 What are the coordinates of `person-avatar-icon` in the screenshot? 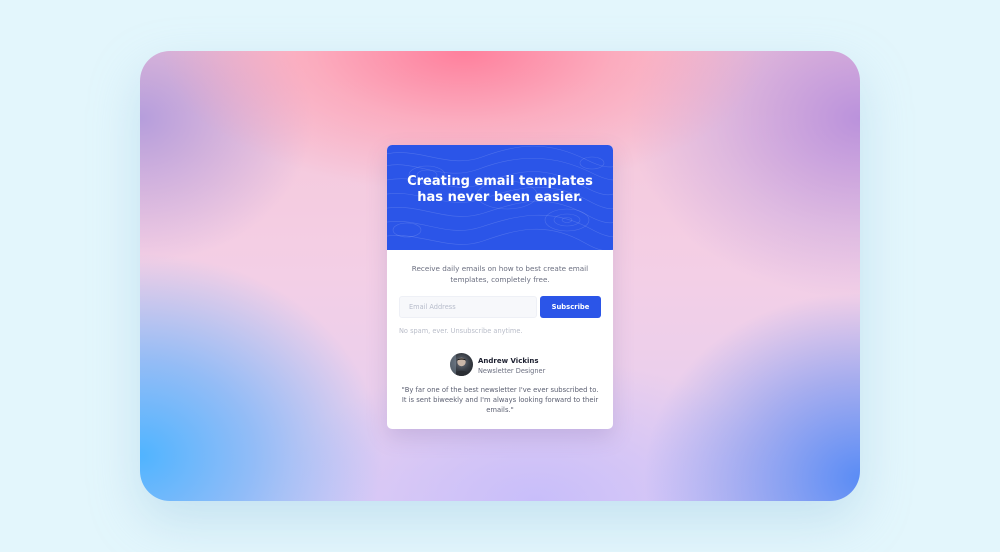 It's located at (460, 364).